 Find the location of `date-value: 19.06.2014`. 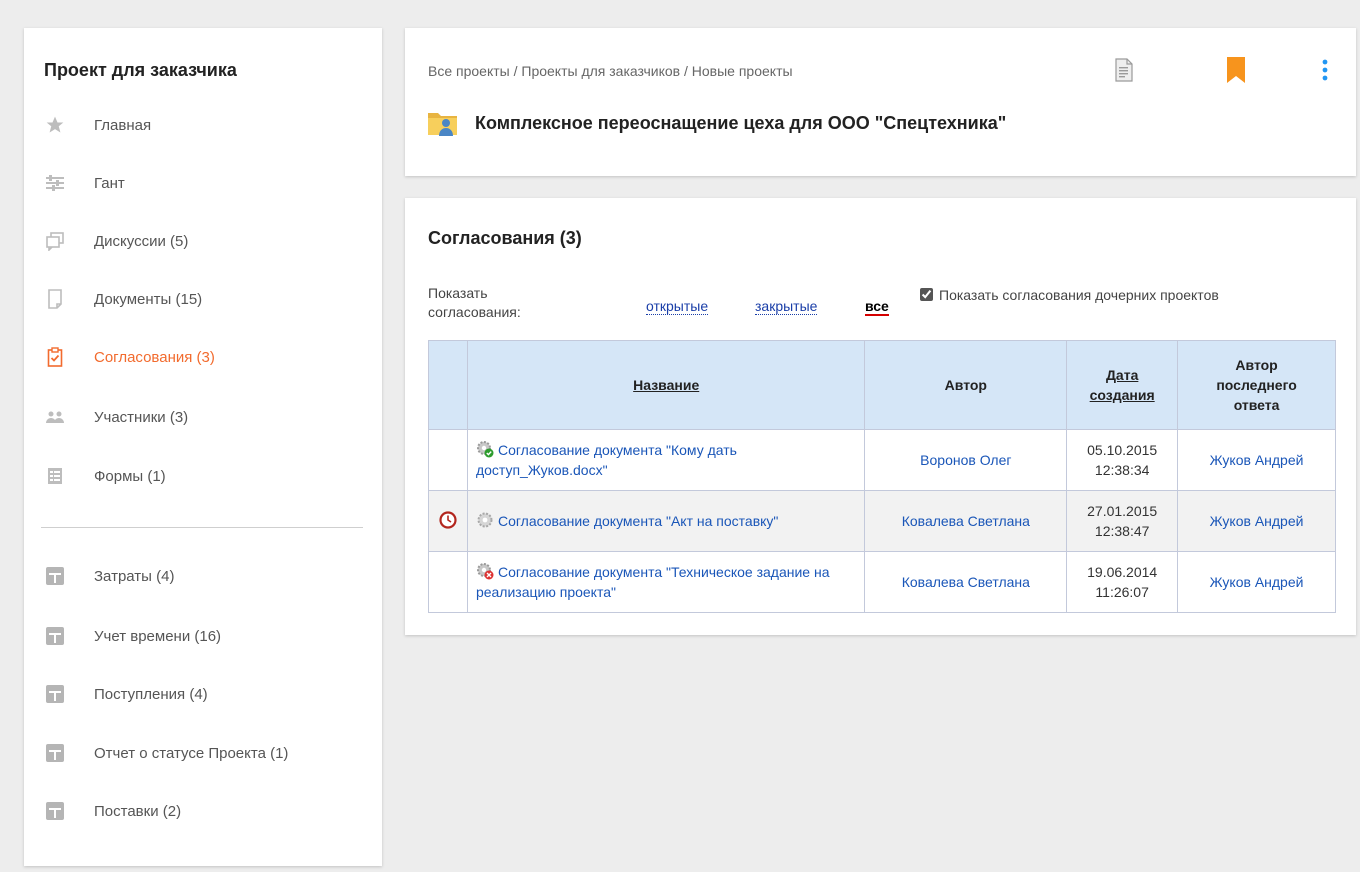

date-value: 19.06.2014 is located at coordinates (1122, 572).